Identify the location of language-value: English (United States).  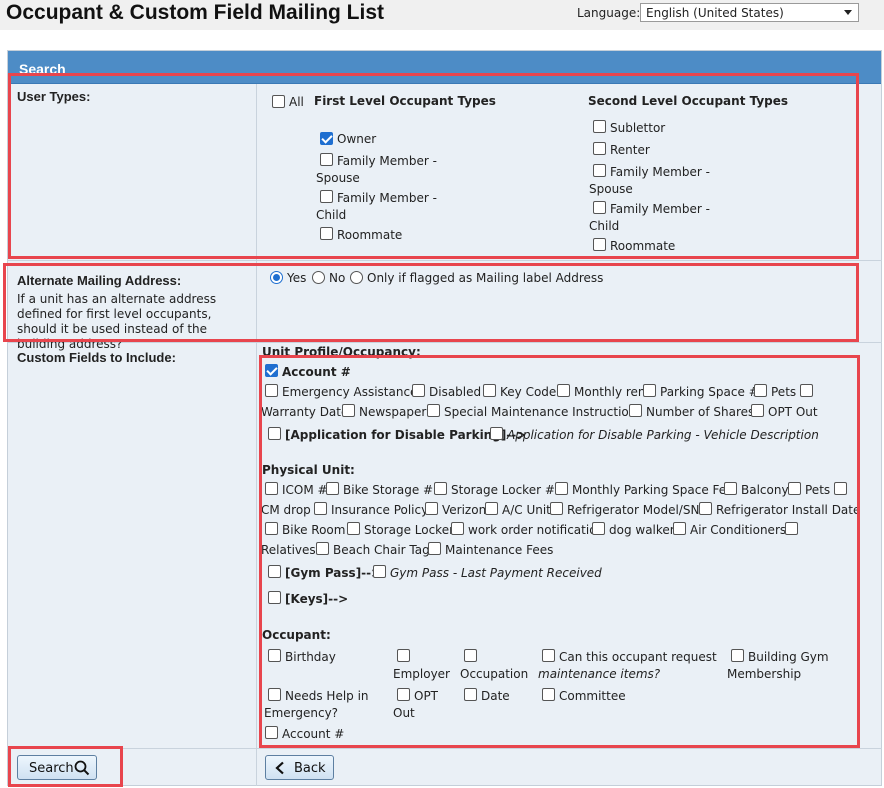
(715, 13).